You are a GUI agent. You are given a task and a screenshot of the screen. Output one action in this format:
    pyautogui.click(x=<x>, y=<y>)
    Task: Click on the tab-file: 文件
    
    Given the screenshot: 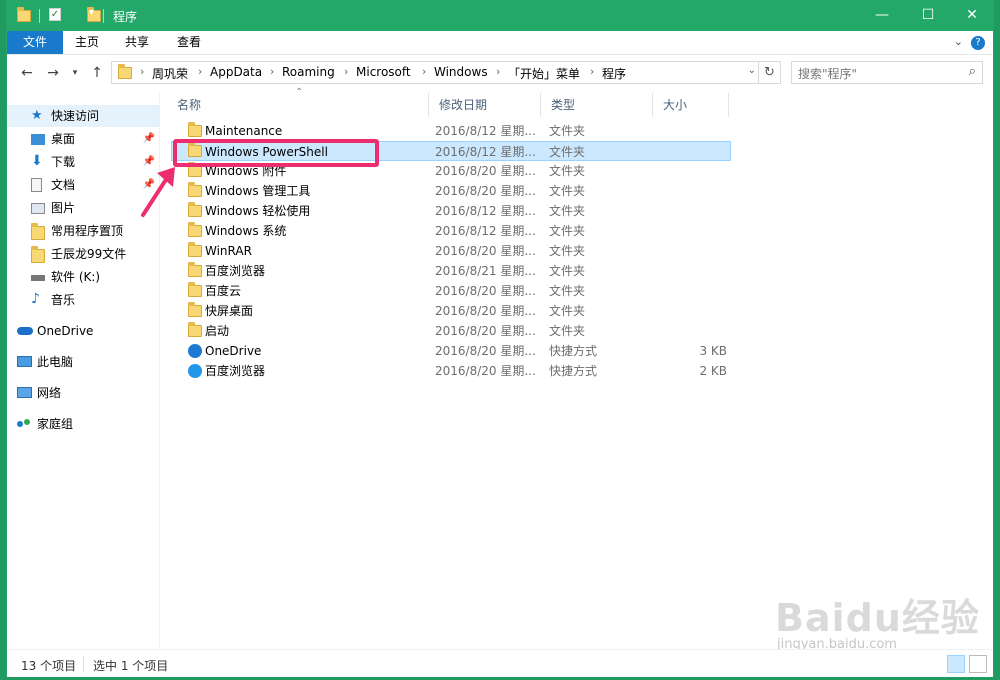 What is the action you would take?
    pyautogui.click(x=35, y=42)
    